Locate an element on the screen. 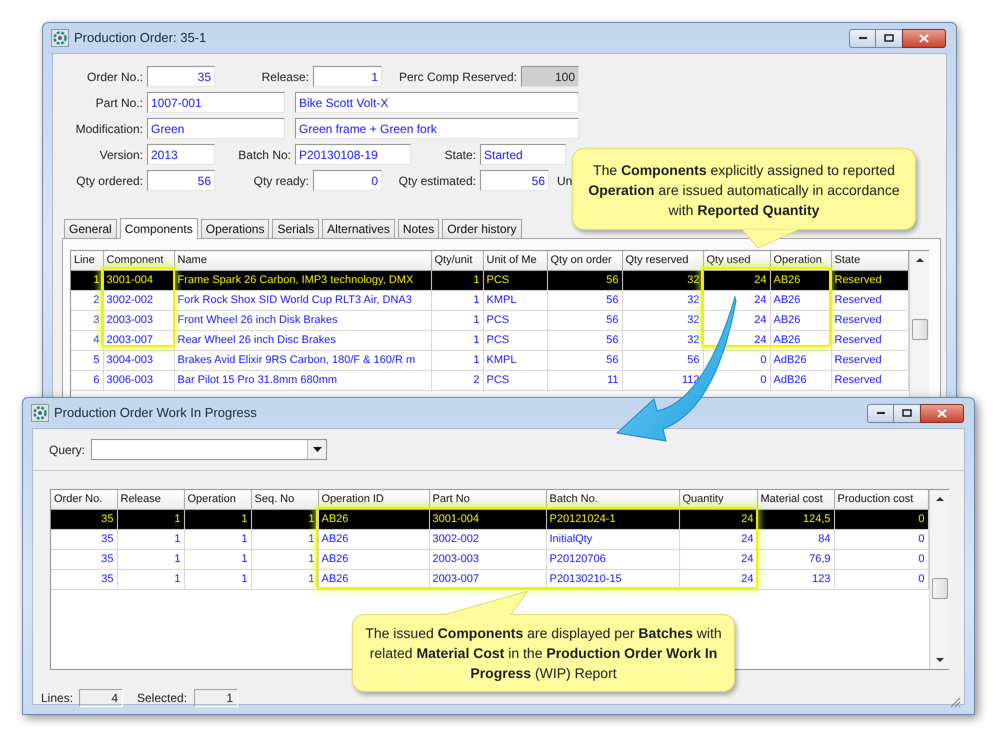 The width and height of the screenshot is (997, 739). tab: General is located at coordinates (90, 228).